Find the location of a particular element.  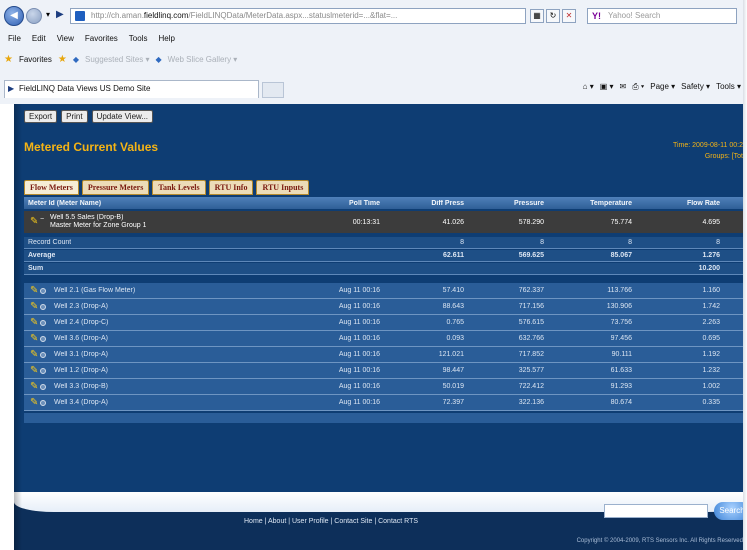

time-info: Time: 2009-08-11 00:2 Groups: [Tot is located at coordinates (708, 151).